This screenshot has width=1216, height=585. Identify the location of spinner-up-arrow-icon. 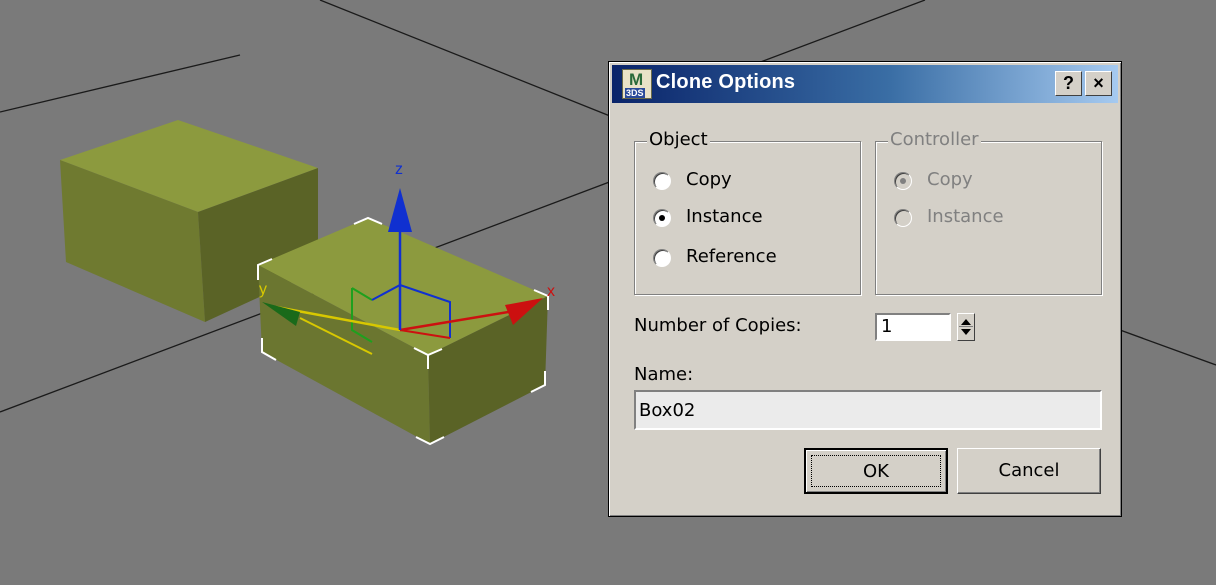
(966, 322).